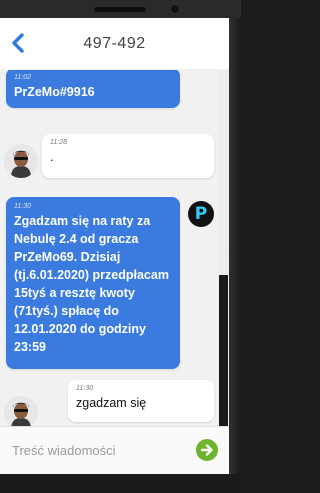 The image size is (320, 493). I want to click on chevron-left-icon, so click(18, 43).